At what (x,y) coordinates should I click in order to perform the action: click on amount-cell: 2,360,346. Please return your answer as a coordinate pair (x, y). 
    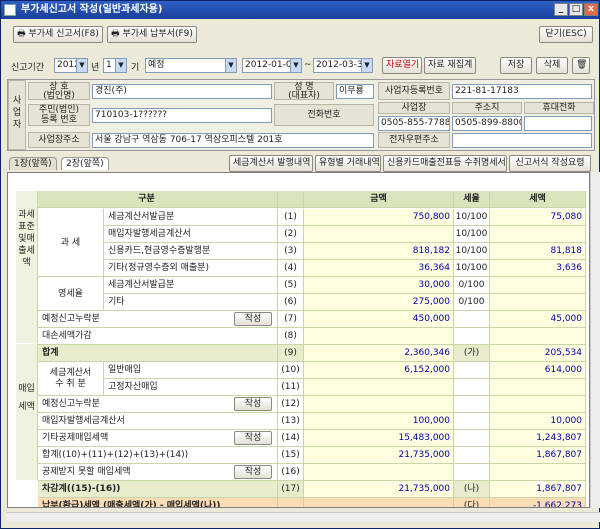
    Looking at the image, I should click on (379, 353).